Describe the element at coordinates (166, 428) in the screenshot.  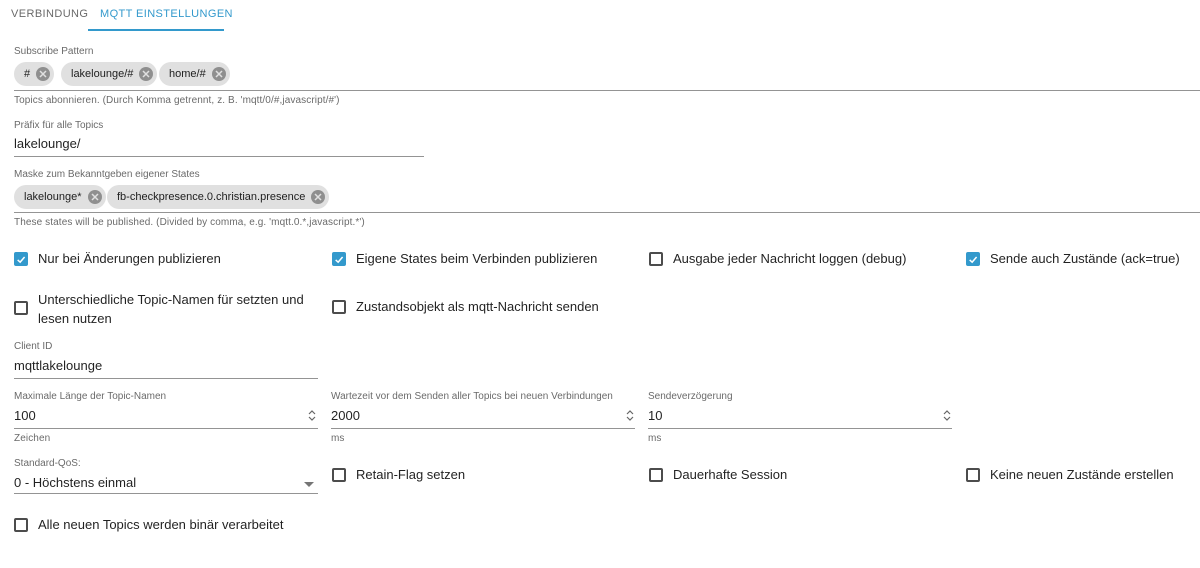
I see `max-length-input-underline` at that location.